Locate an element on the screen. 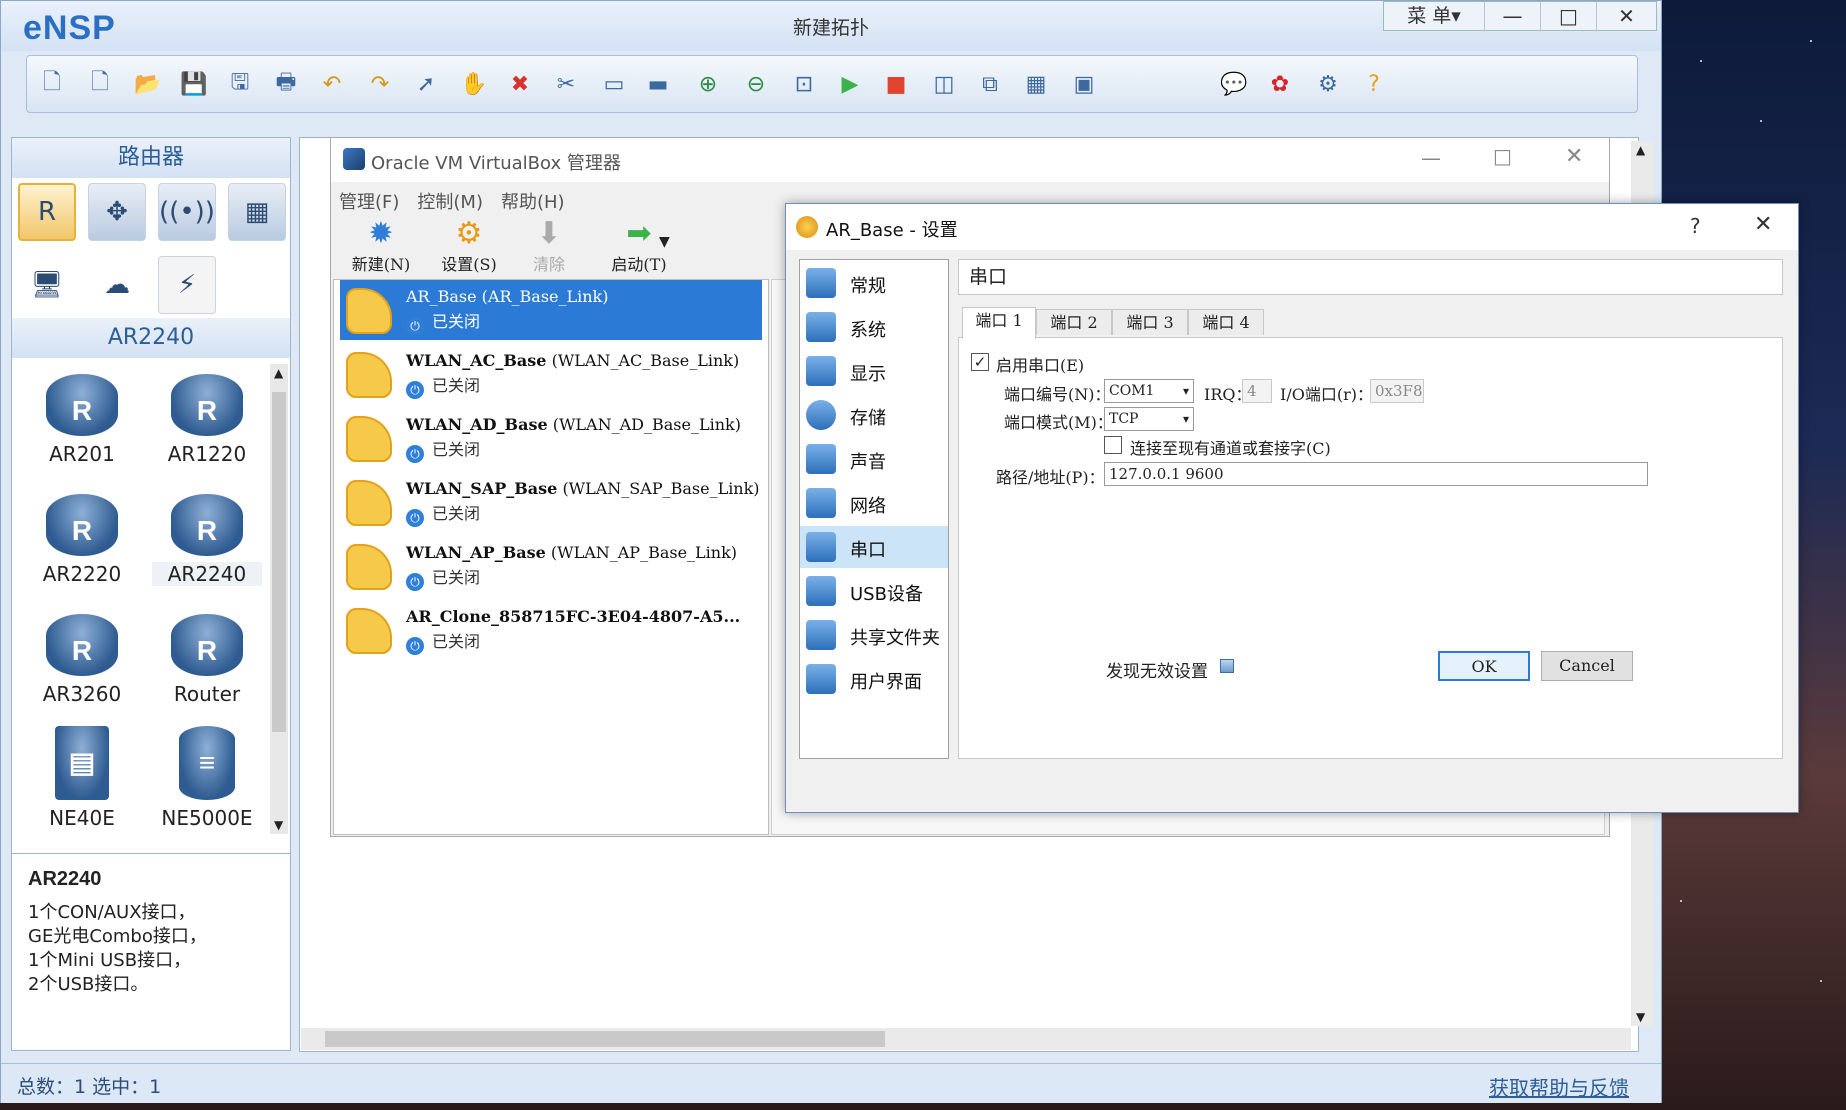  device-ne40e: ▤ NE40E is located at coordinates (82, 778).